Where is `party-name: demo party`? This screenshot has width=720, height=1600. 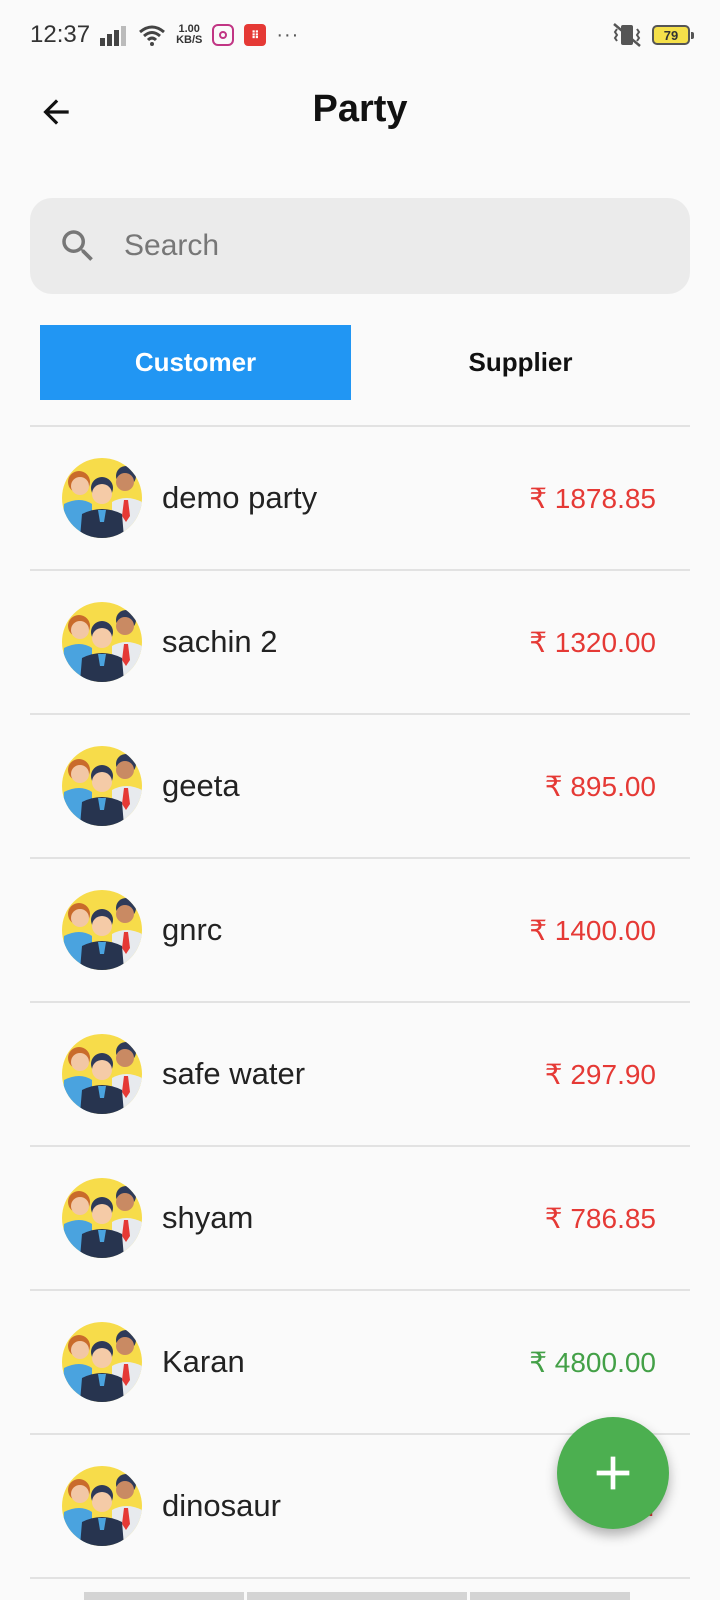 party-name: demo party is located at coordinates (240, 497).